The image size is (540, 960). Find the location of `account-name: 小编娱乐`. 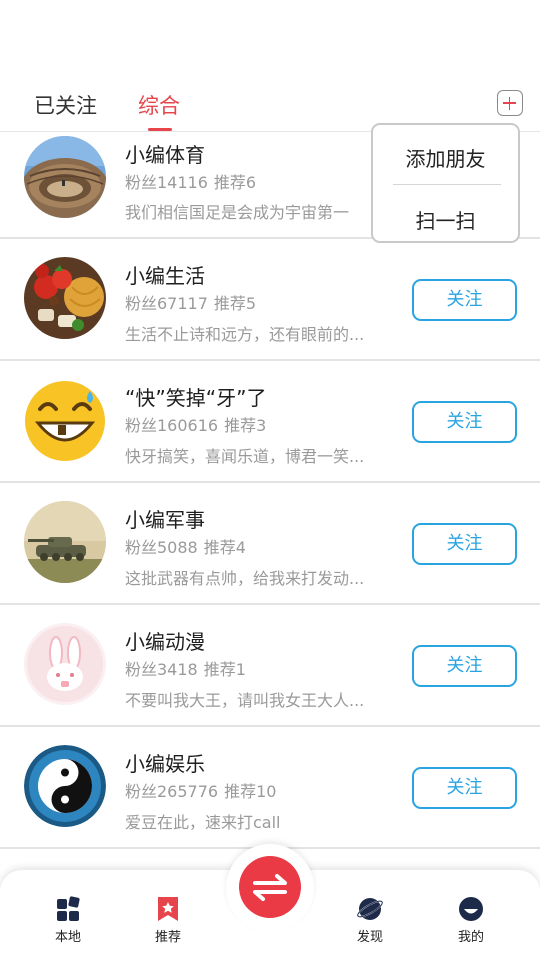

account-name: 小编娱乐 is located at coordinates (165, 764).